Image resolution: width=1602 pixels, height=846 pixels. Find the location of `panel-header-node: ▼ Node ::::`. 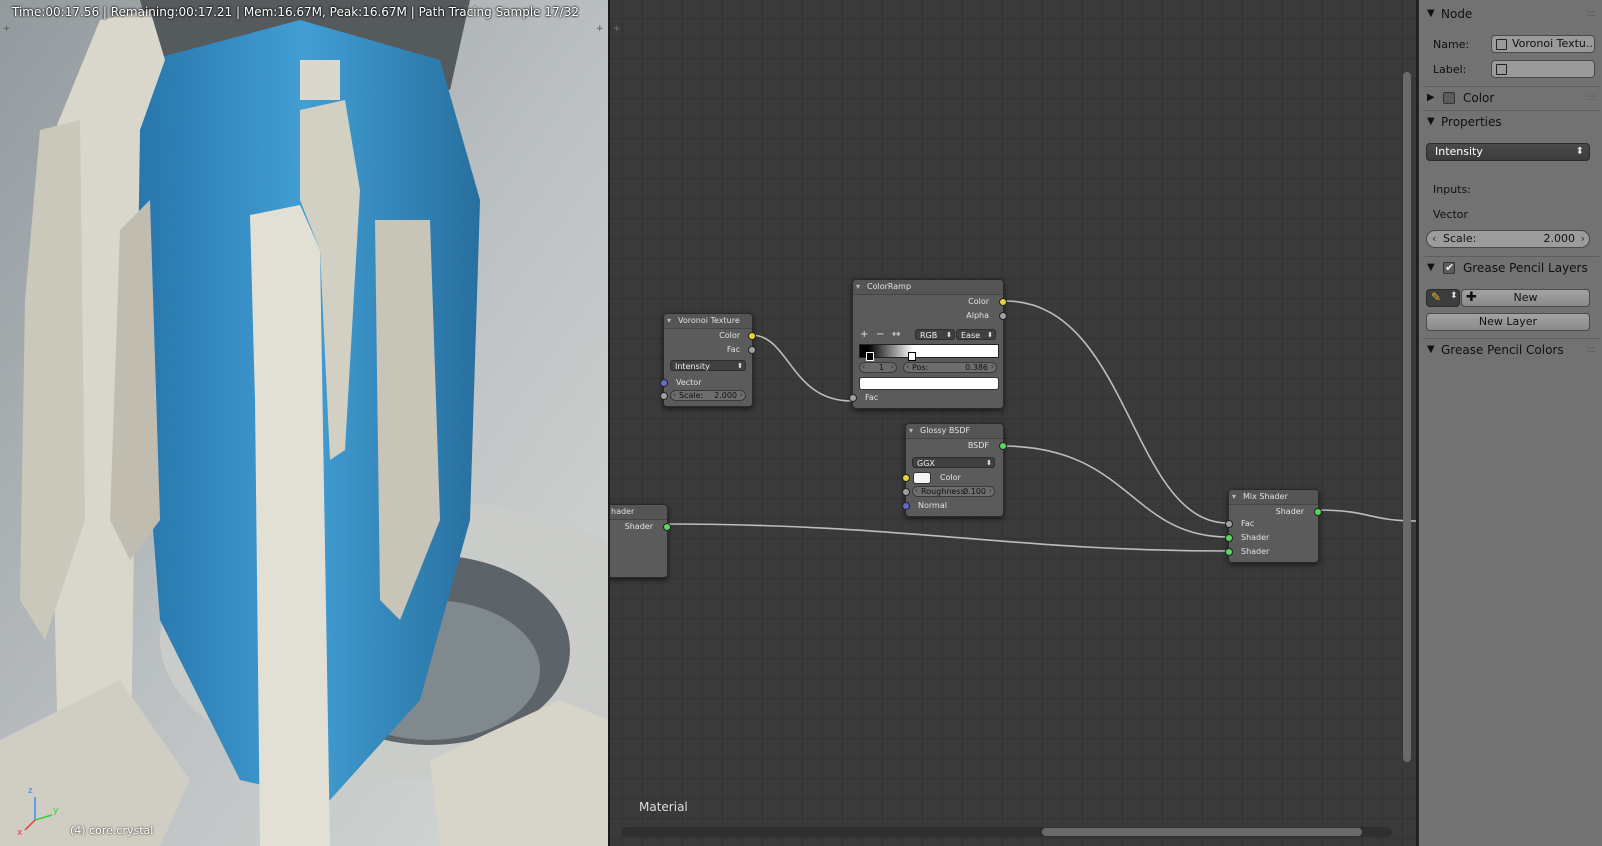

panel-header-node: ▼ Node :::: is located at coordinates (1510, 14).